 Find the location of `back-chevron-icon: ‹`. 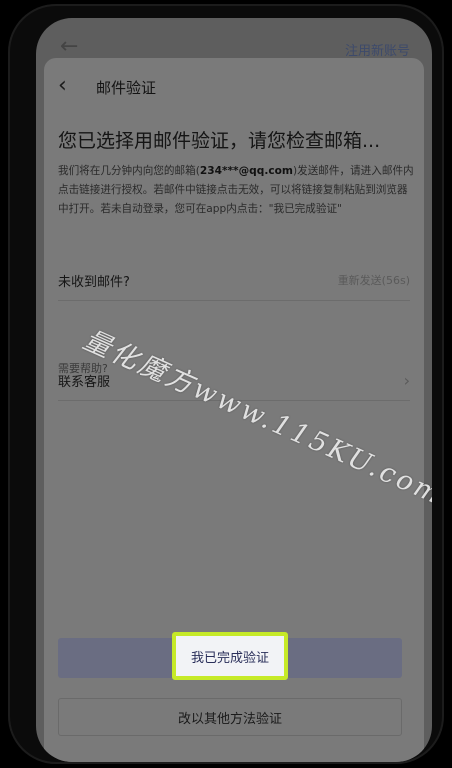

back-chevron-icon: ‹ is located at coordinates (68, 86).